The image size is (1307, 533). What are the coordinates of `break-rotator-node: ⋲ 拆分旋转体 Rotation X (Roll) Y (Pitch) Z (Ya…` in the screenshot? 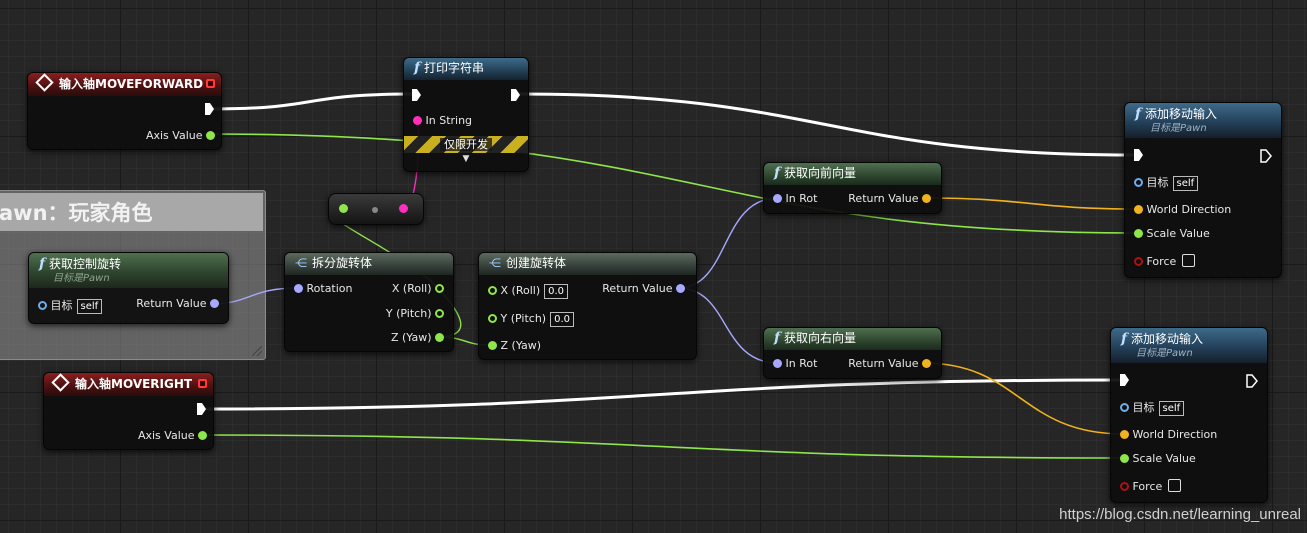 It's located at (369, 302).